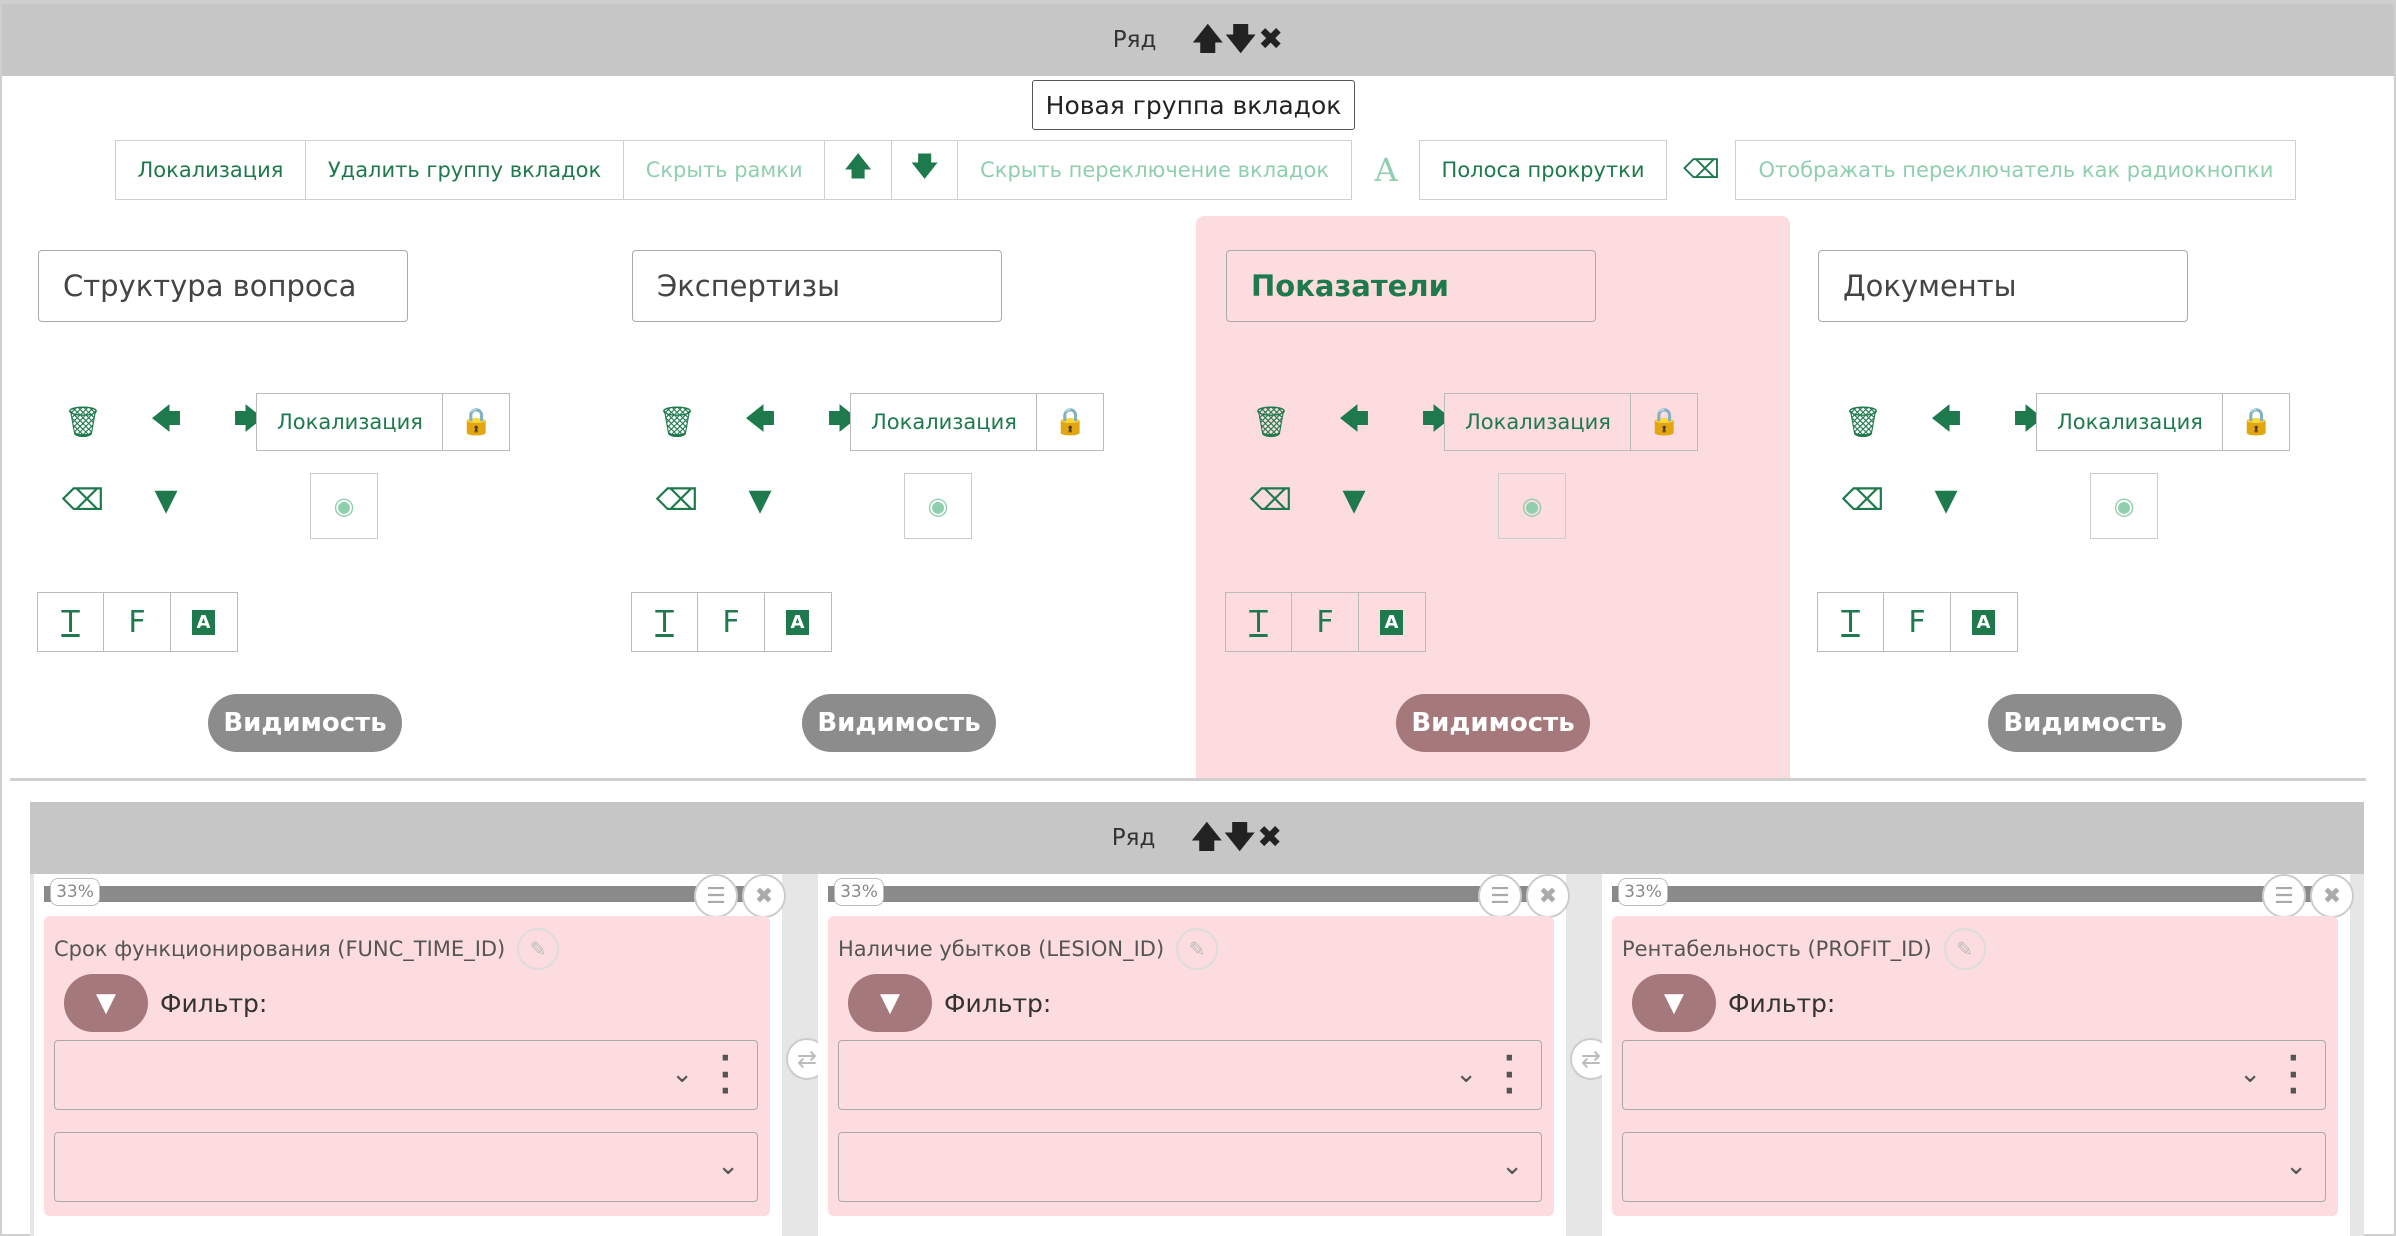 This screenshot has width=2396, height=1236. I want to click on row-label: Ряд, so click(1134, 40).